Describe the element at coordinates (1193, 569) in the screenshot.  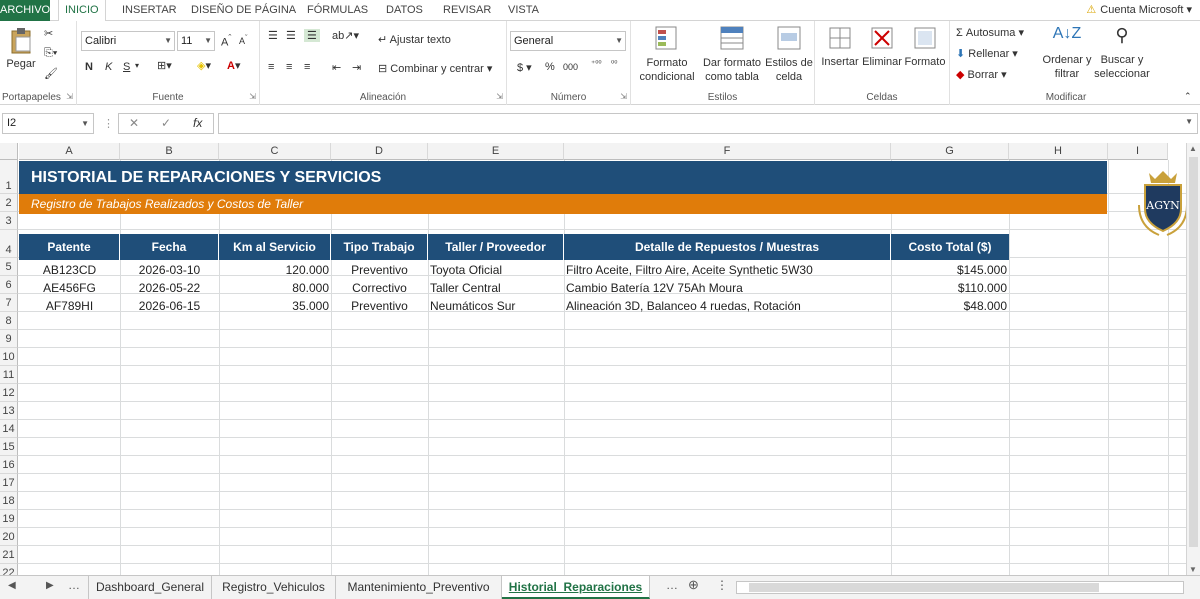
I see `scroll-down-icon: ▼` at that location.